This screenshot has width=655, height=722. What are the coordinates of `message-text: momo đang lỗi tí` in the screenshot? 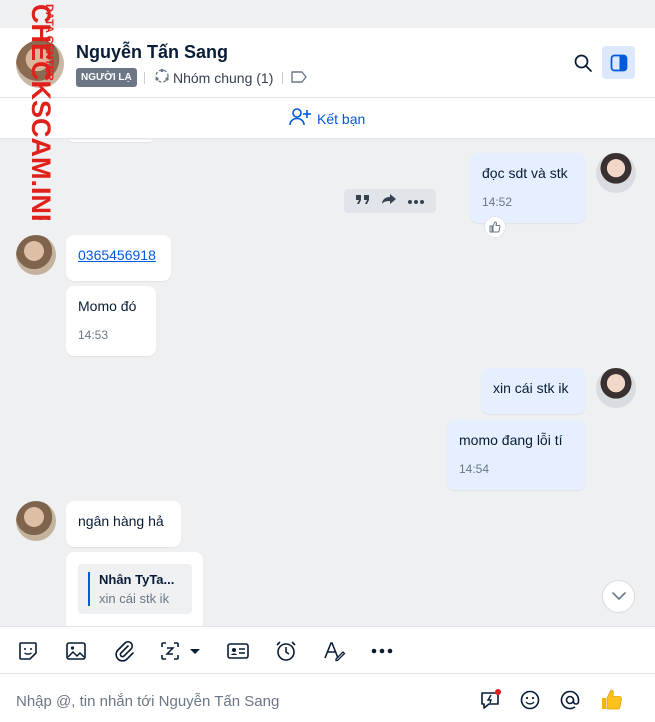 It's located at (511, 440).